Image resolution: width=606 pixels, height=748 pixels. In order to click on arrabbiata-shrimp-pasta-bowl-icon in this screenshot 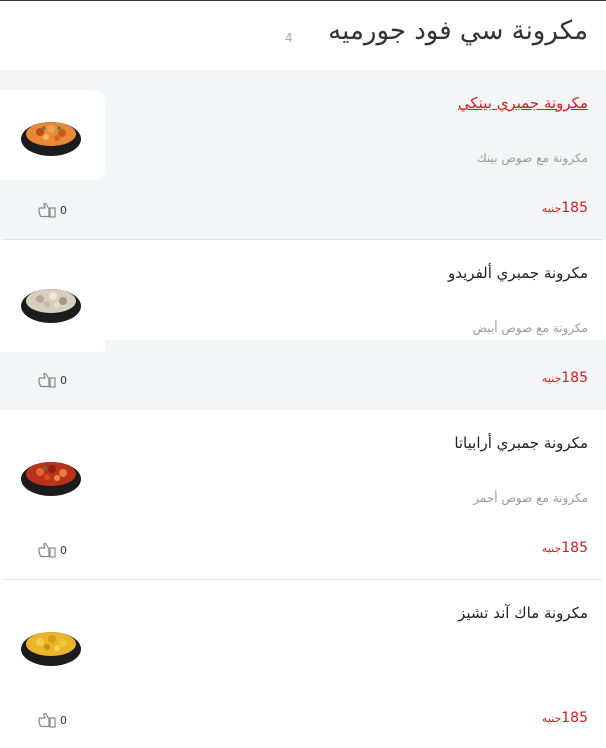, I will do `click(51, 479)`.